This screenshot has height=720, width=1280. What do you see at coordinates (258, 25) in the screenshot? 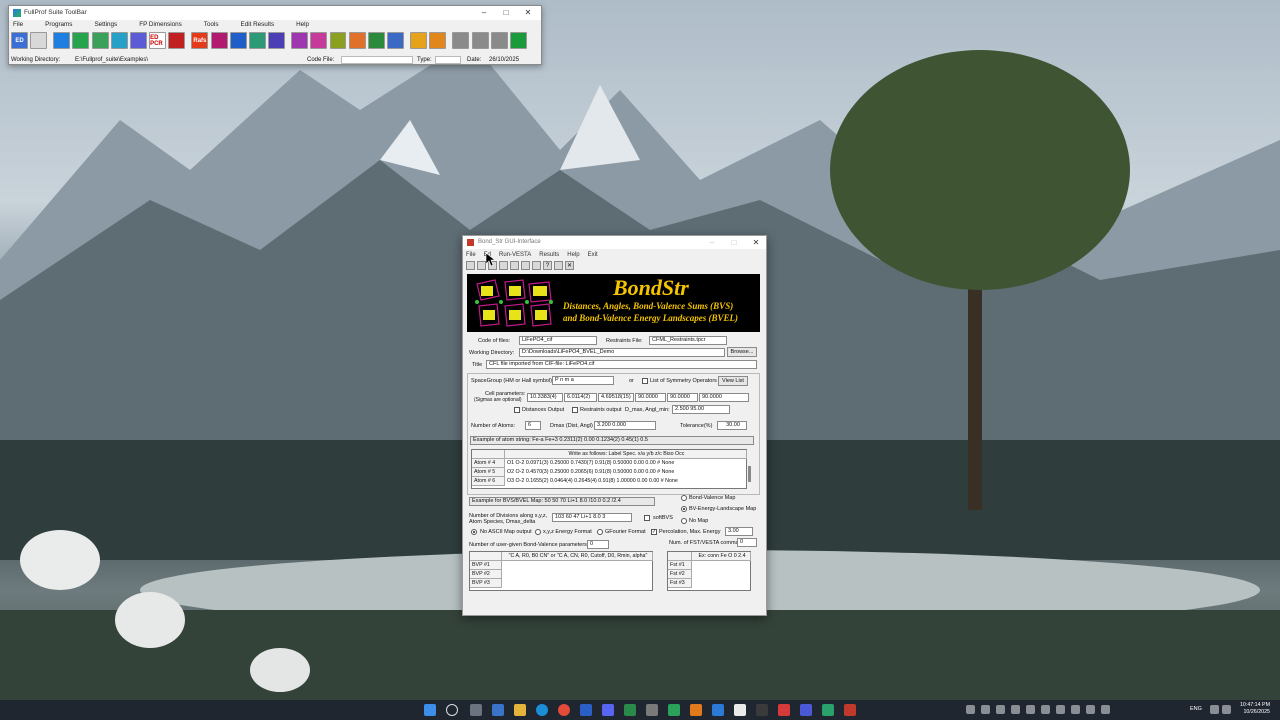
I see `menu-edit-results: Edit Results` at bounding box center [258, 25].